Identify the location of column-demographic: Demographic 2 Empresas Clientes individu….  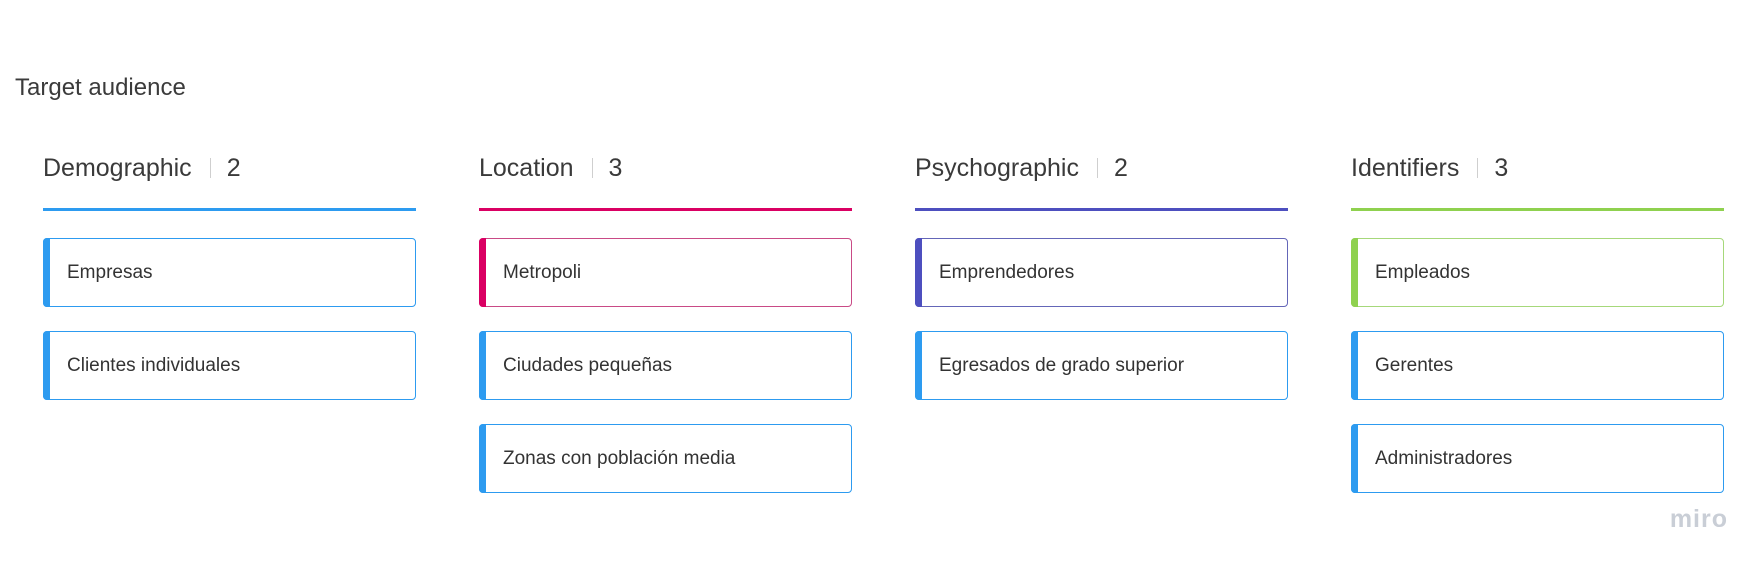
(229, 287).